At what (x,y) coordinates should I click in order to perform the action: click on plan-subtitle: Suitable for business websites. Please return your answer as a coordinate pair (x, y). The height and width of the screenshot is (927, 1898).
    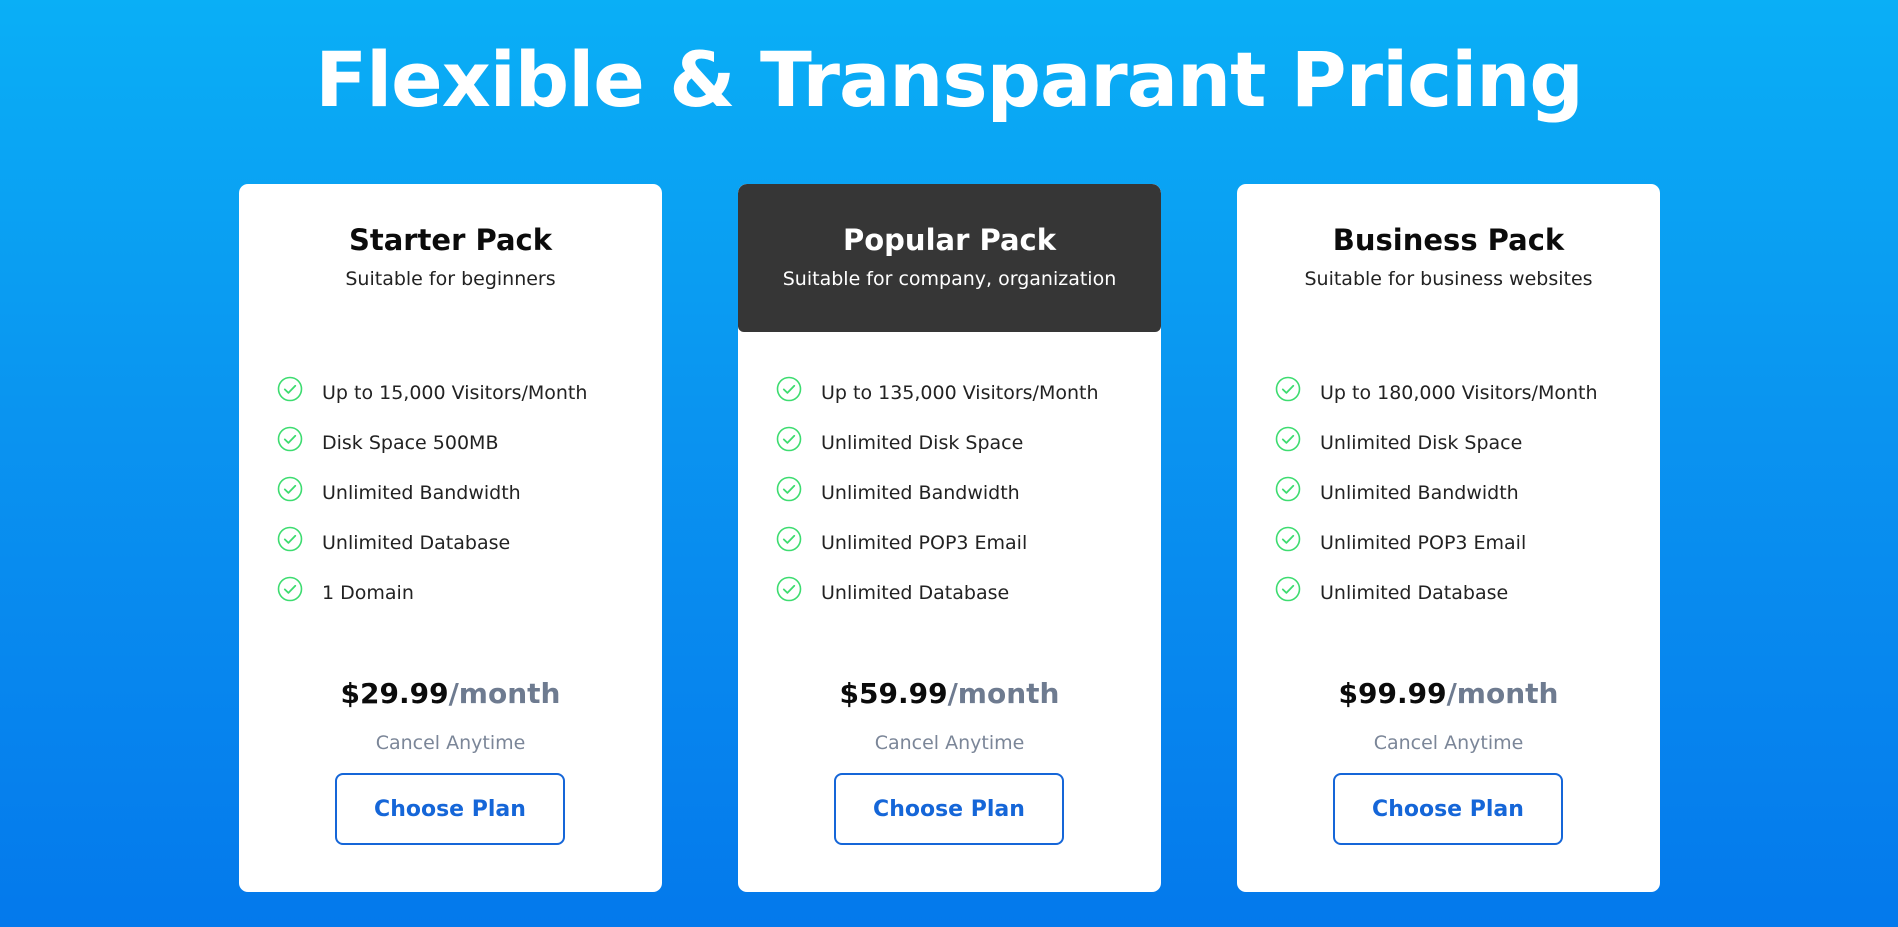
    Looking at the image, I should click on (1448, 279).